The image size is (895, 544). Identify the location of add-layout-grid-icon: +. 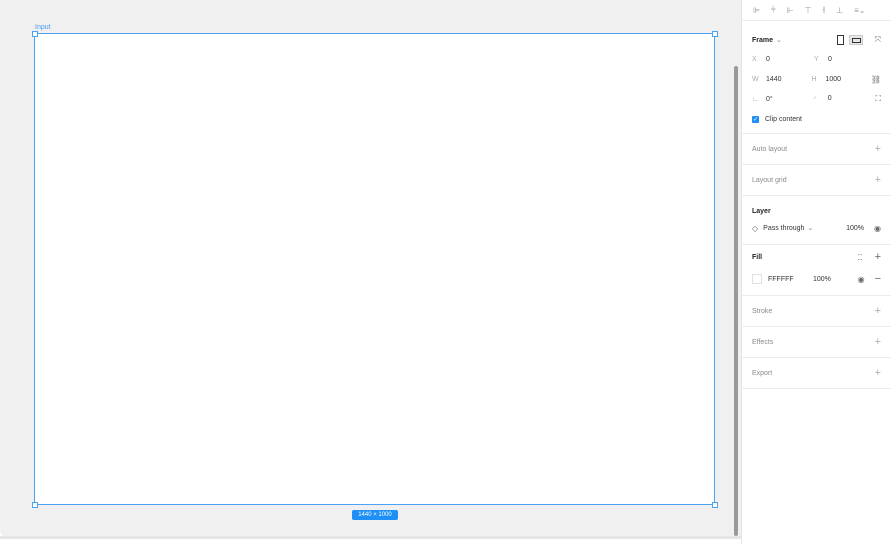
(878, 180).